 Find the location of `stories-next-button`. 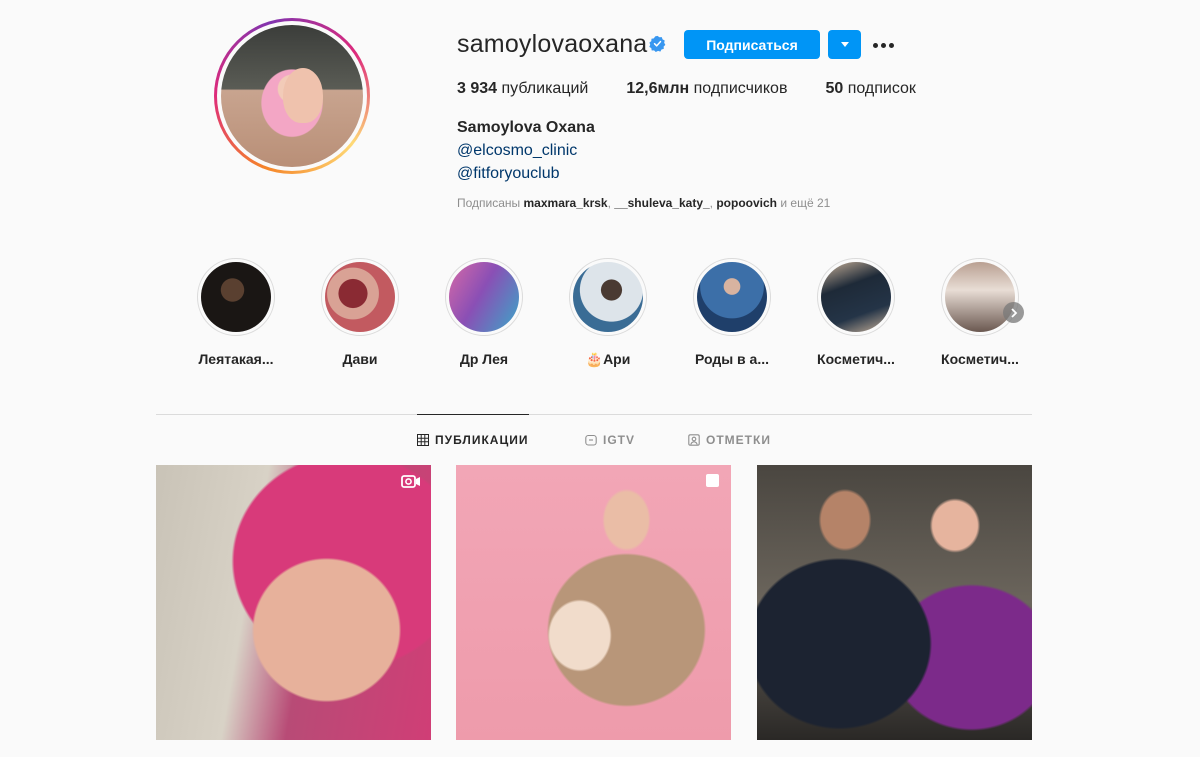

stories-next-button is located at coordinates (1013, 312).